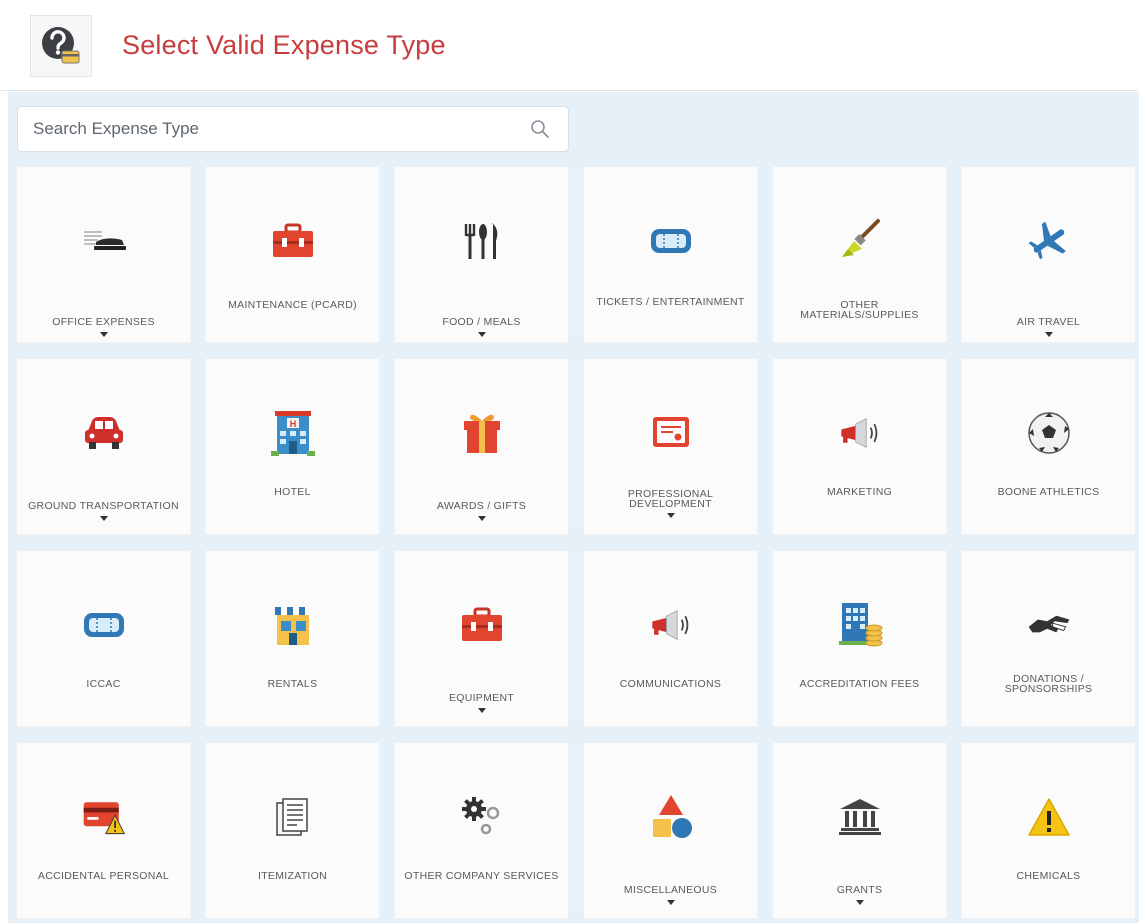 This screenshot has height=923, width=1139. Describe the element at coordinates (104, 817) in the screenshot. I see `credit-card-warning-icon` at that location.